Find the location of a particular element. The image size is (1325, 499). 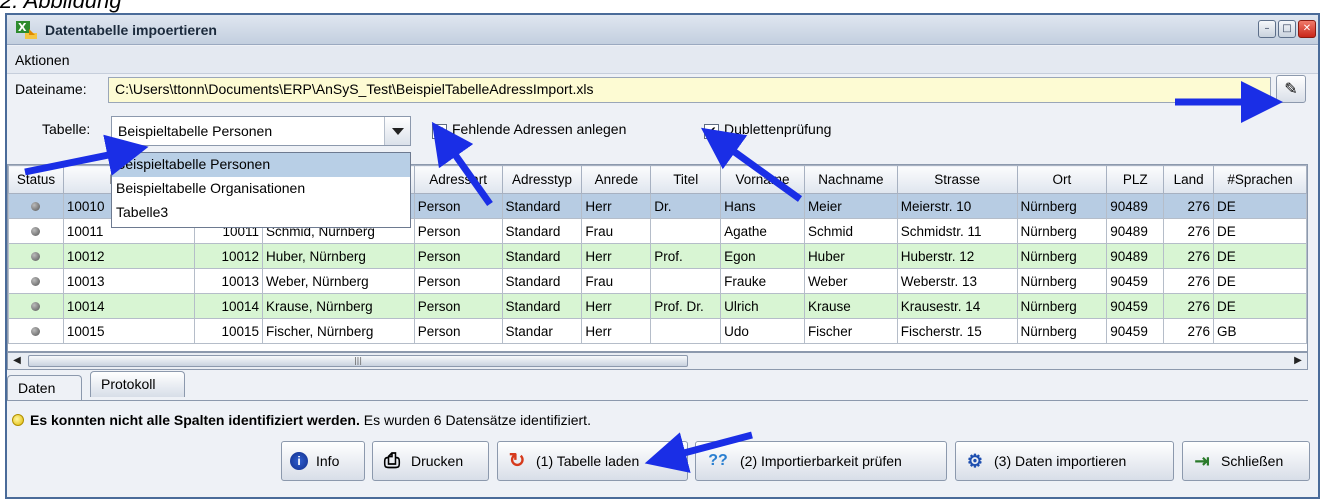

column-header: Adresstyp is located at coordinates (542, 179).